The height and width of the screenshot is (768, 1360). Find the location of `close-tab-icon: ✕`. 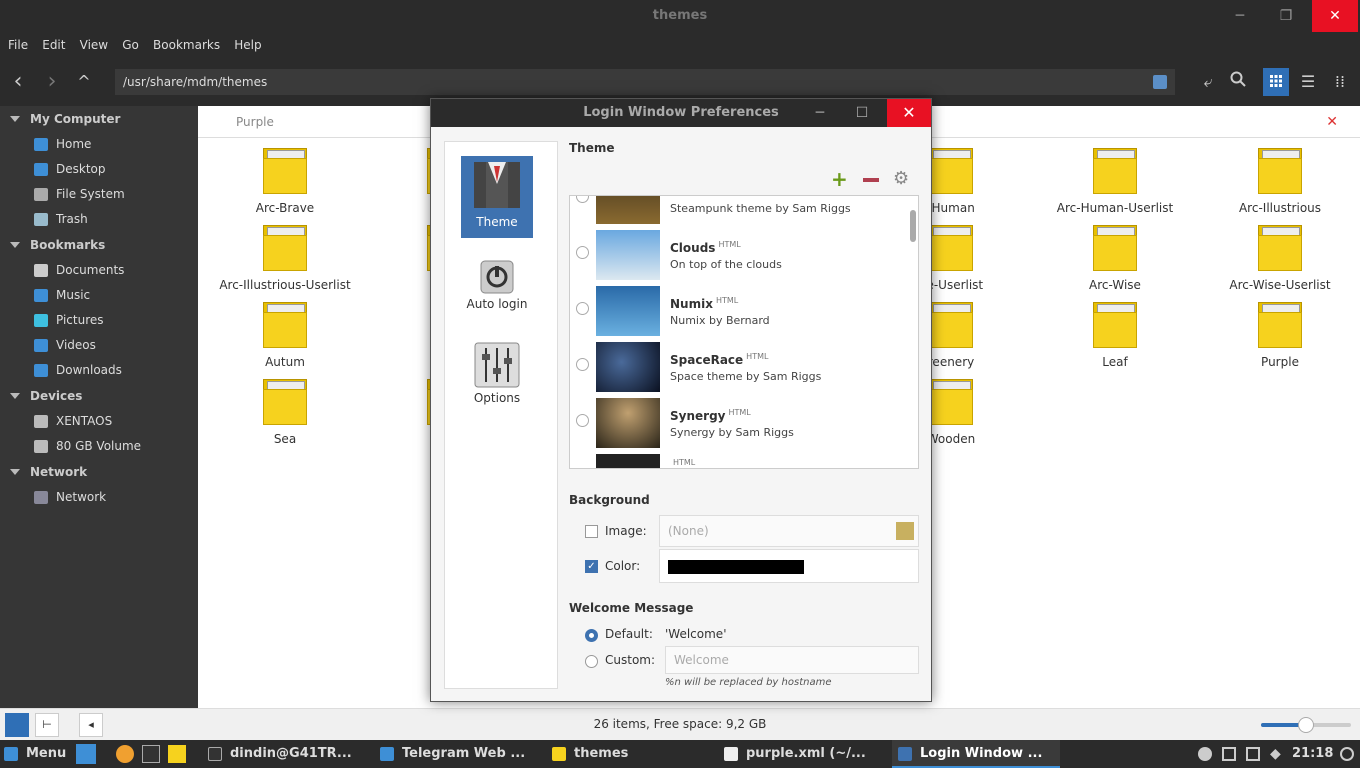

close-tab-icon: ✕ is located at coordinates (1332, 122).